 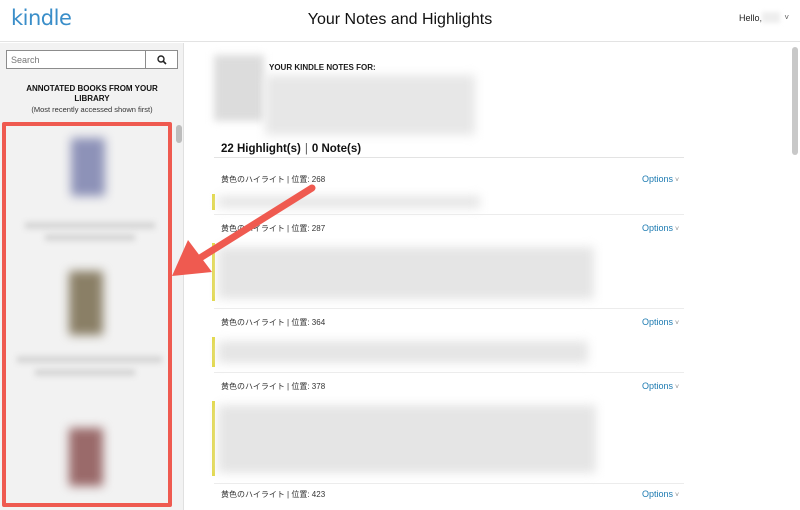 I want to click on notes-for-label: YOUR KINDLE NOTES FOR:, so click(x=322, y=67).